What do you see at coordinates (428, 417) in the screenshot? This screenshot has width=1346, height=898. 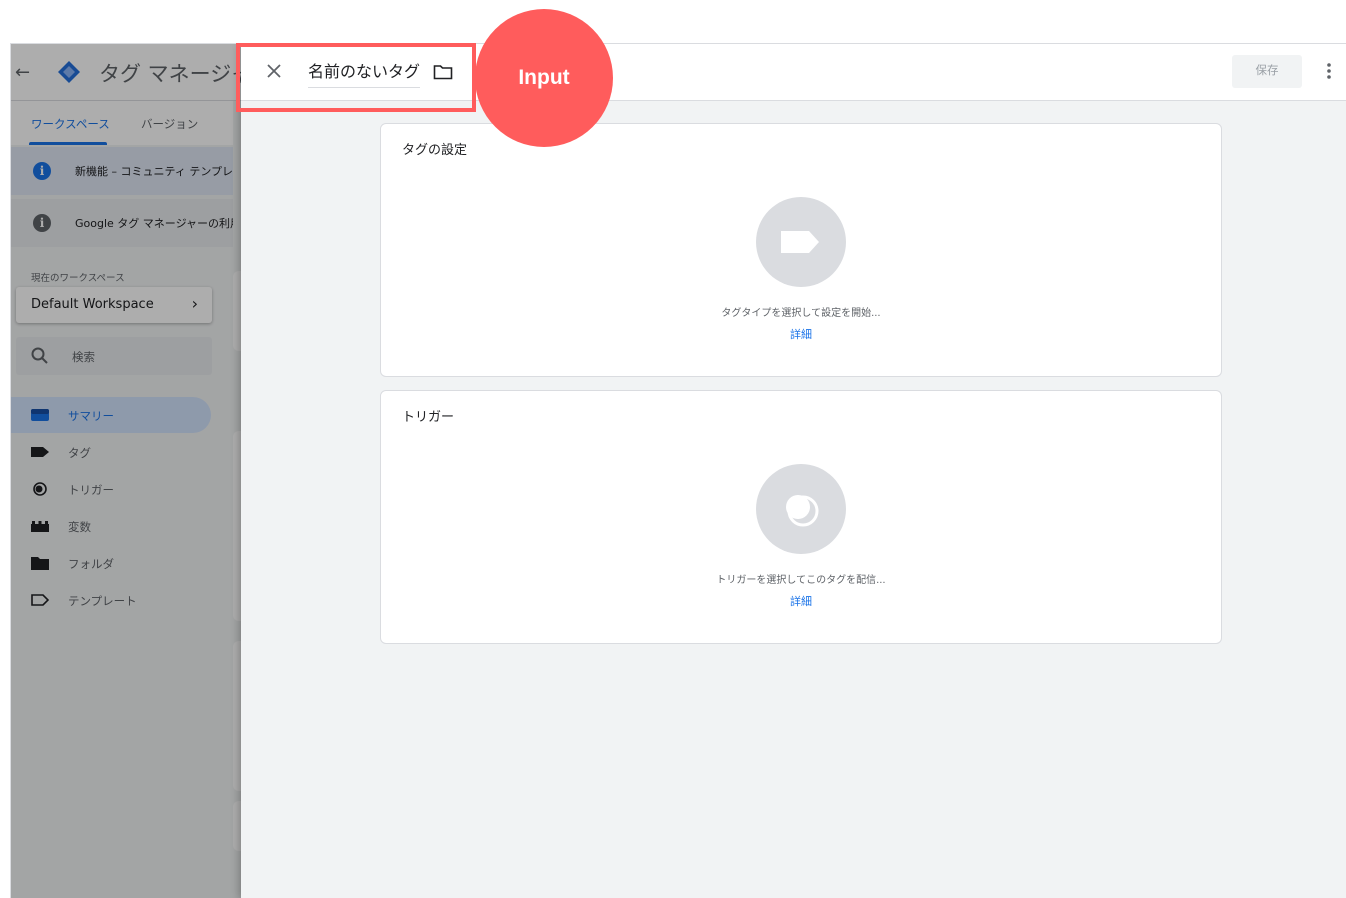 I see `card-title: トリガー` at bounding box center [428, 417].